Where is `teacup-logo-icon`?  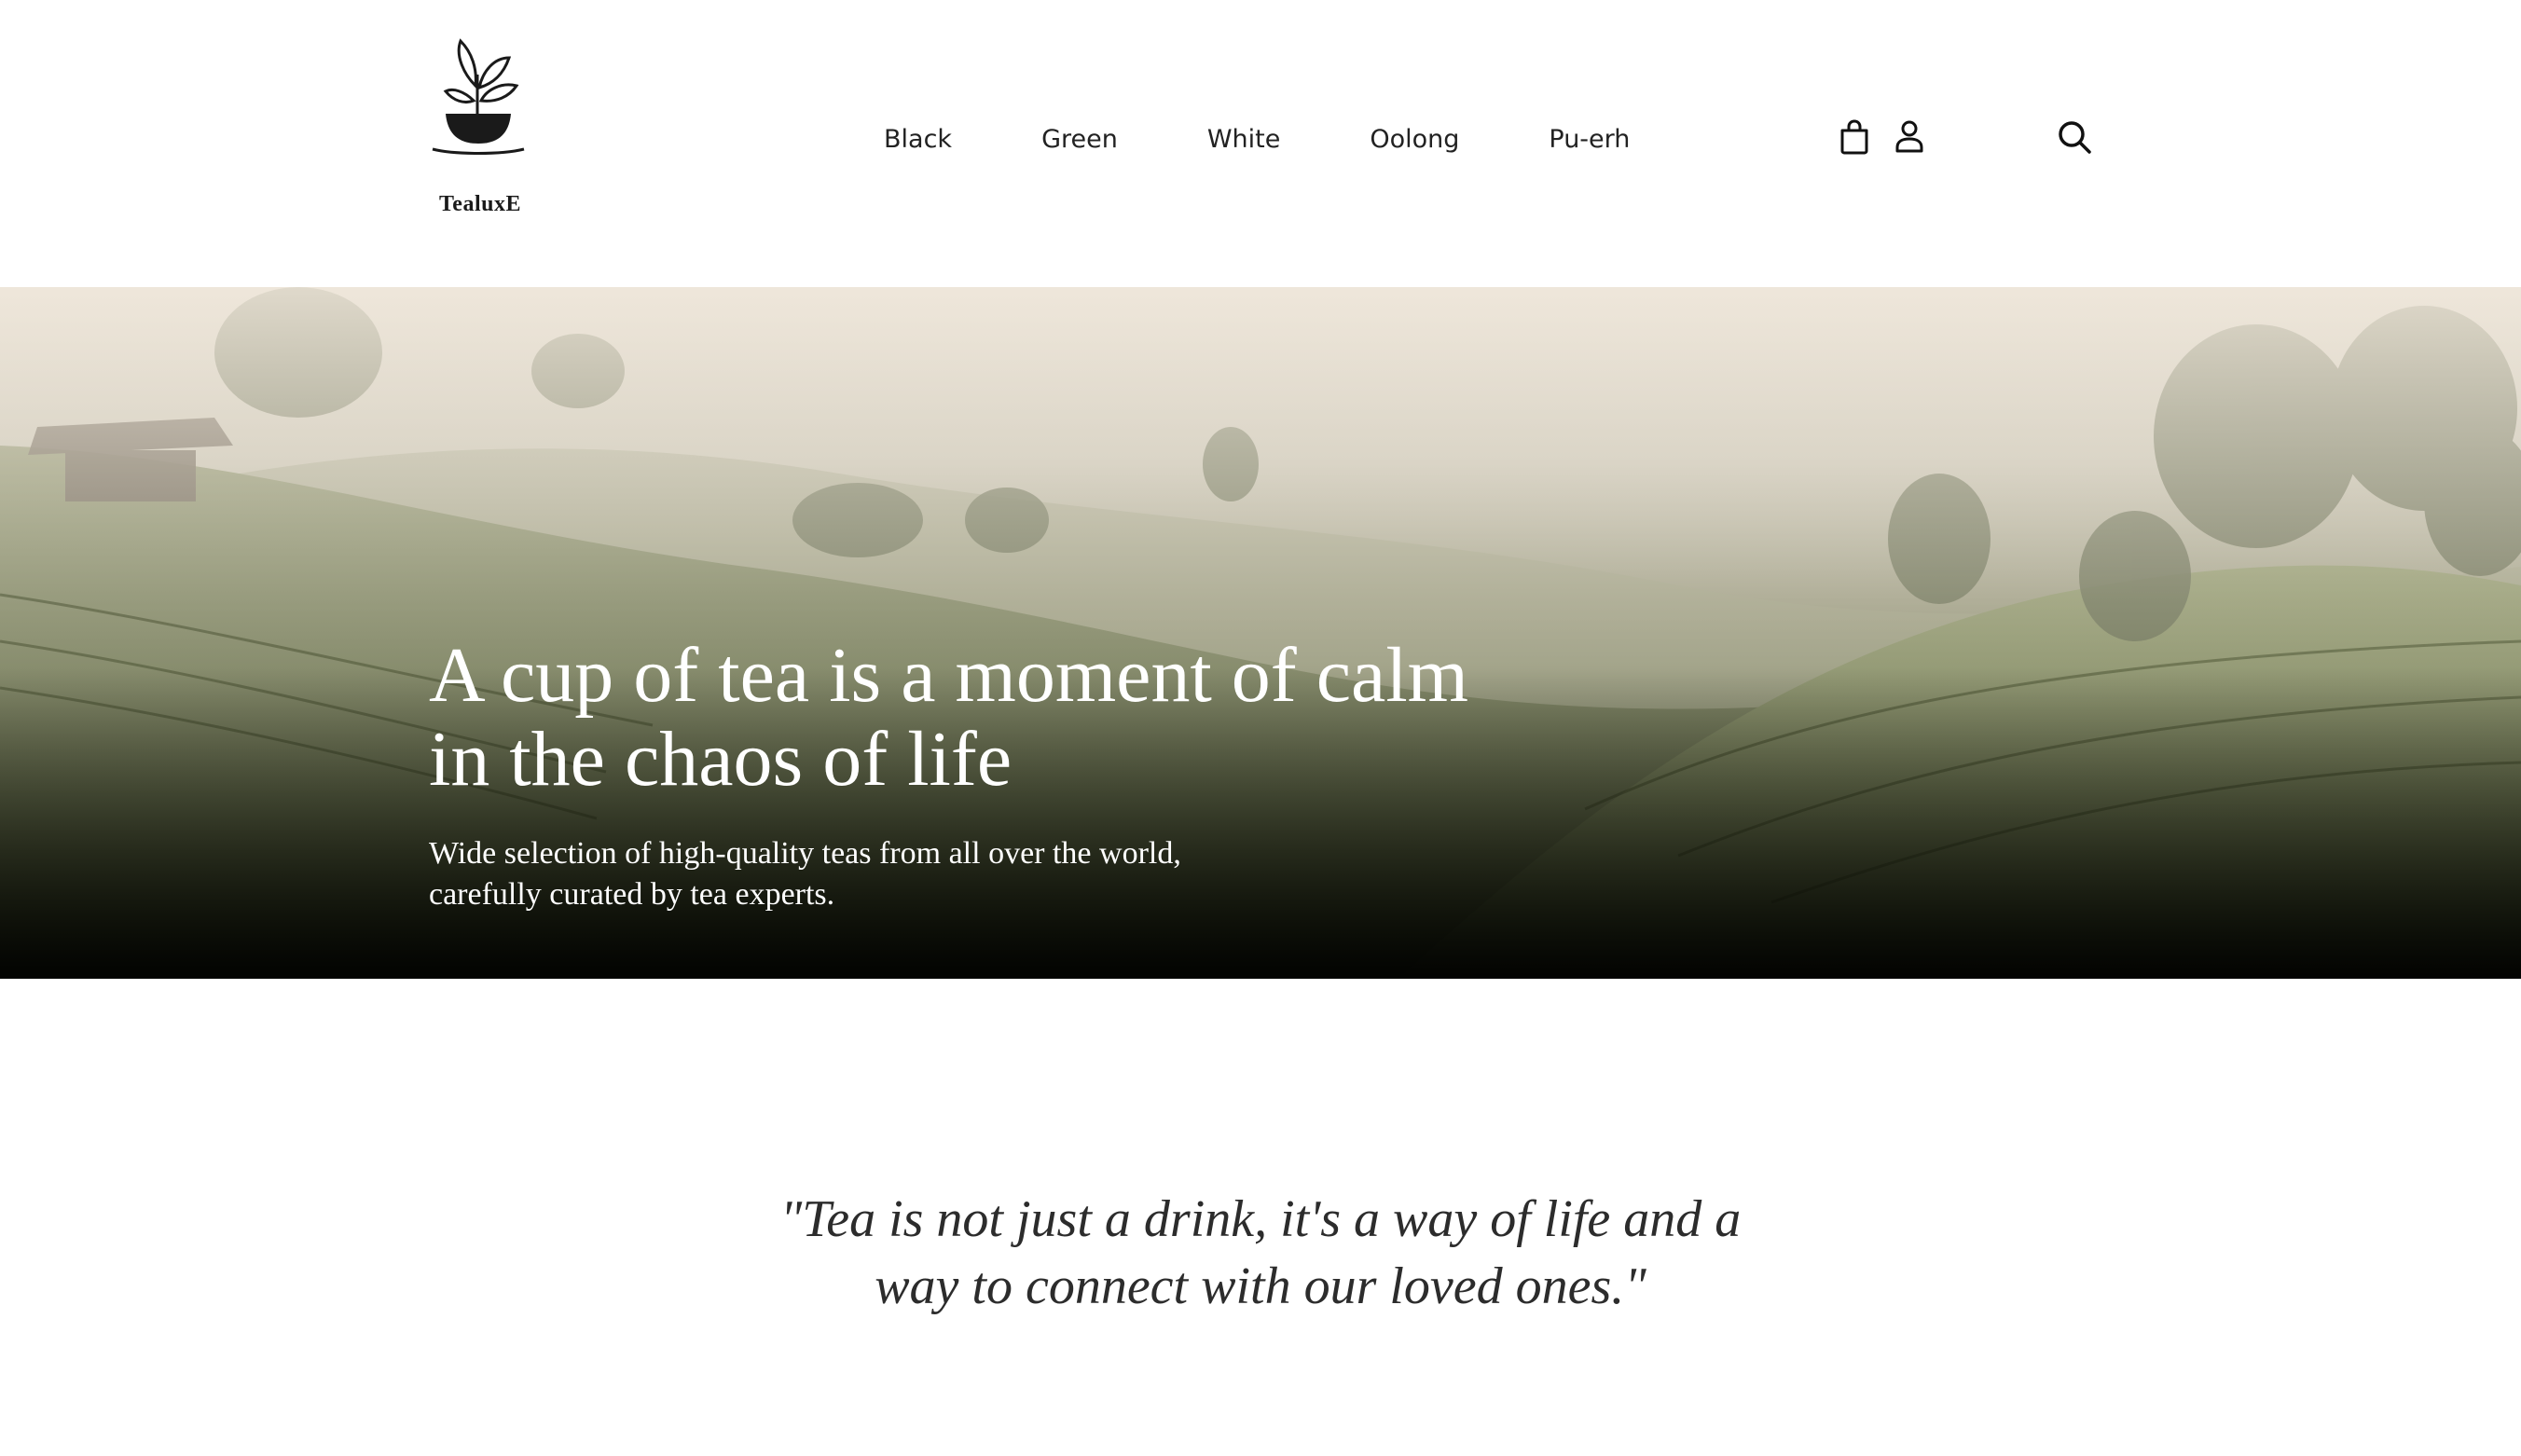 teacup-logo-icon is located at coordinates (479, 96).